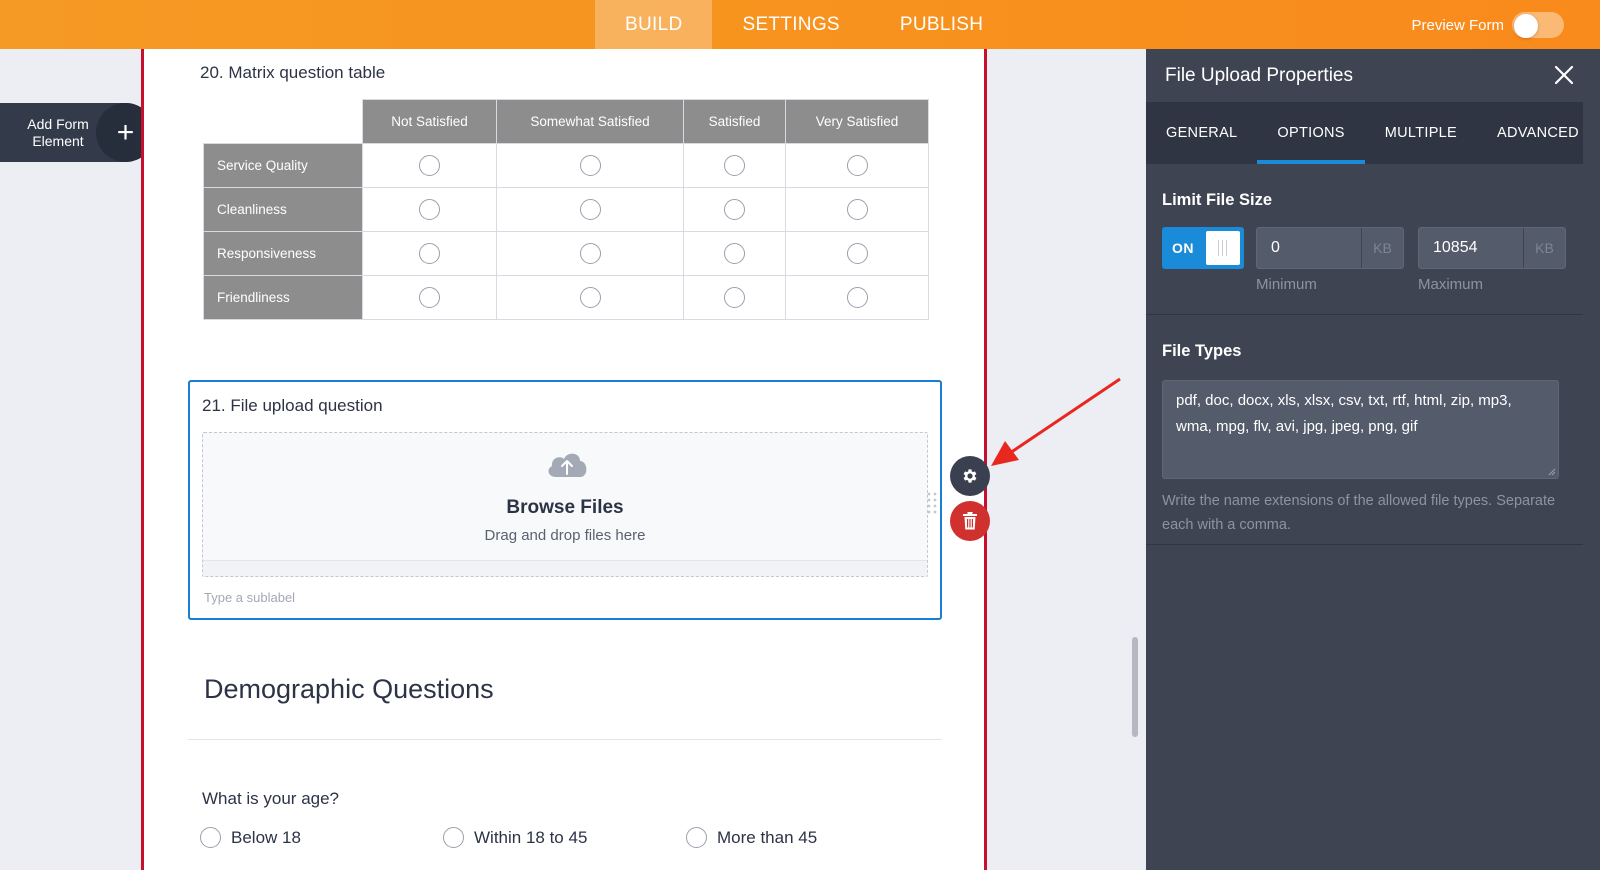  What do you see at coordinates (1056, 421) in the screenshot?
I see `annotation-arrow` at bounding box center [1056, 421].